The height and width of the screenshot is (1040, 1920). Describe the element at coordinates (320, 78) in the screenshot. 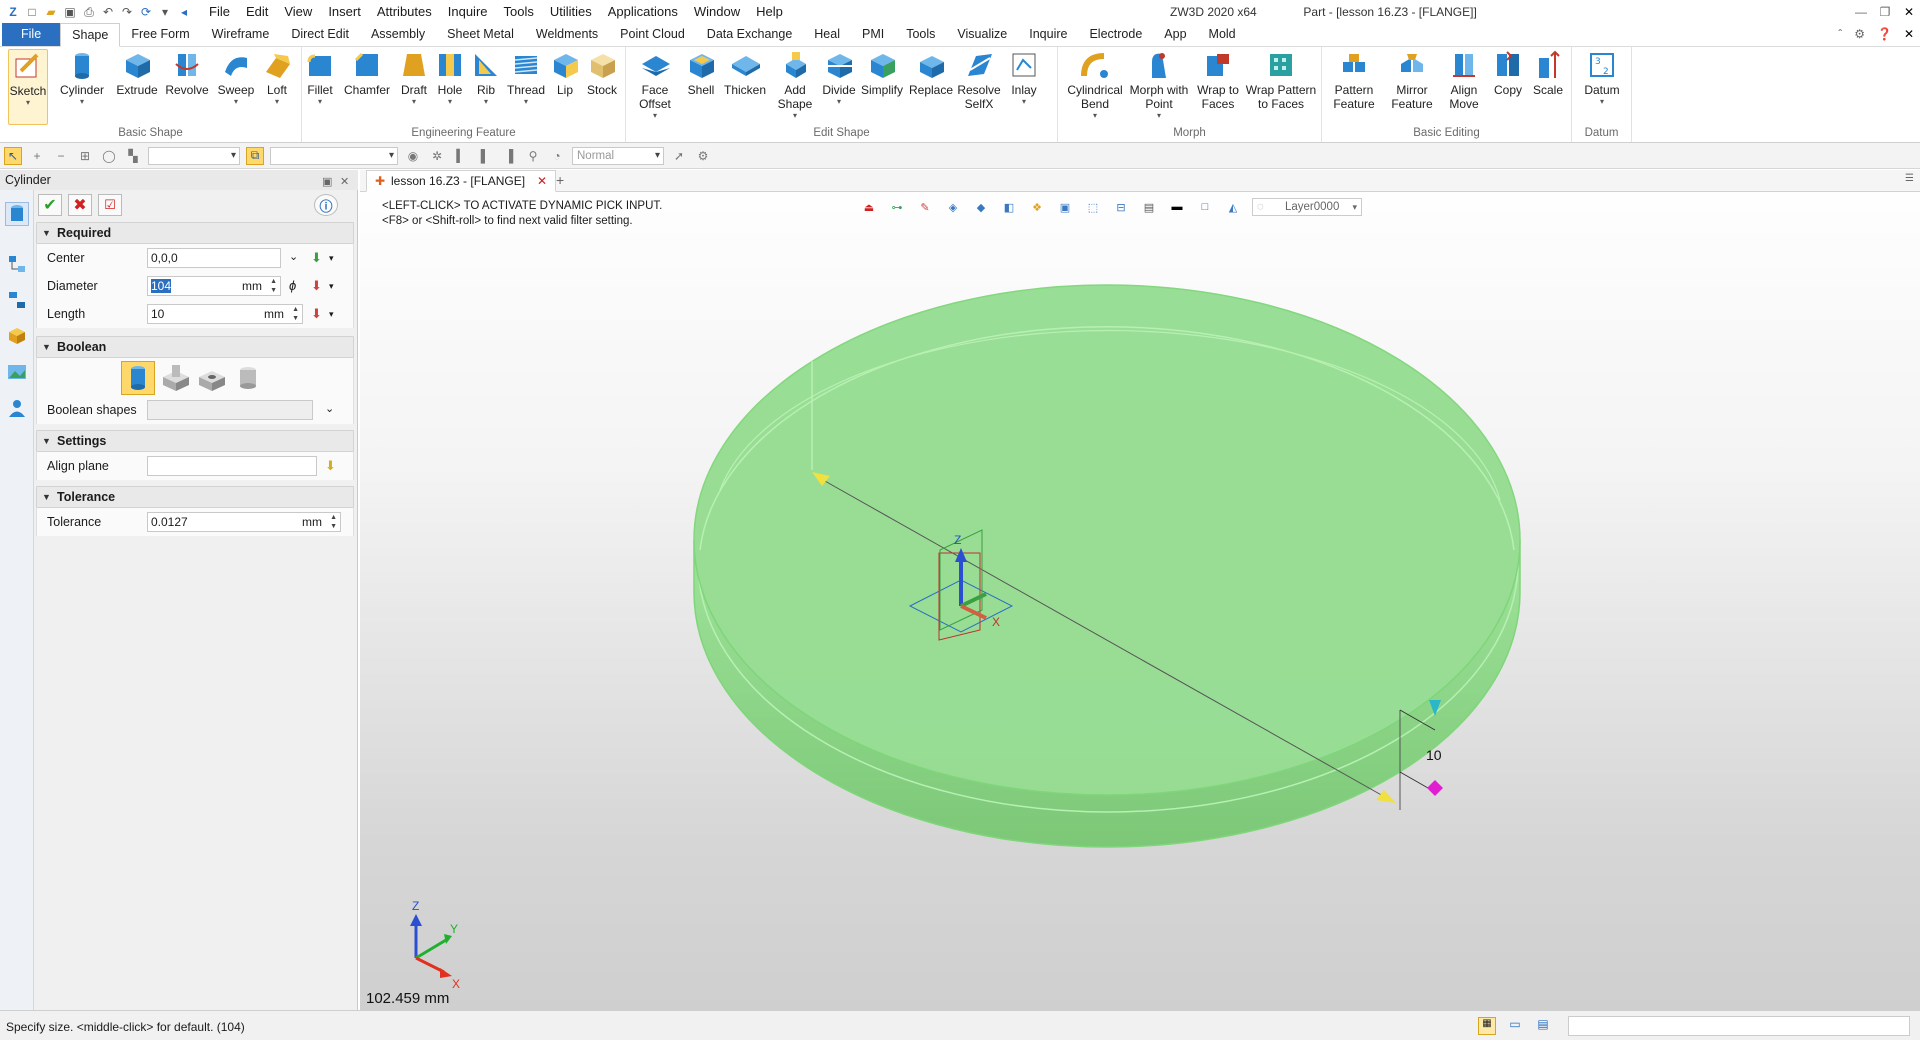

I see `fillet-button: Fillet ▾` at that location.